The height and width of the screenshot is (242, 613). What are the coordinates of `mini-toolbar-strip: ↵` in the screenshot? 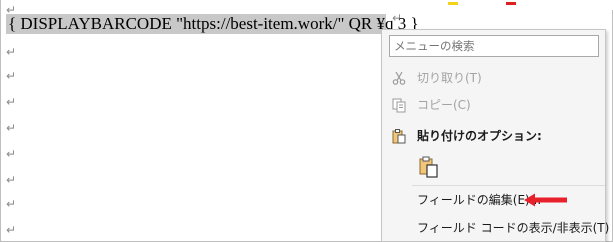 It's located at (502, 12).